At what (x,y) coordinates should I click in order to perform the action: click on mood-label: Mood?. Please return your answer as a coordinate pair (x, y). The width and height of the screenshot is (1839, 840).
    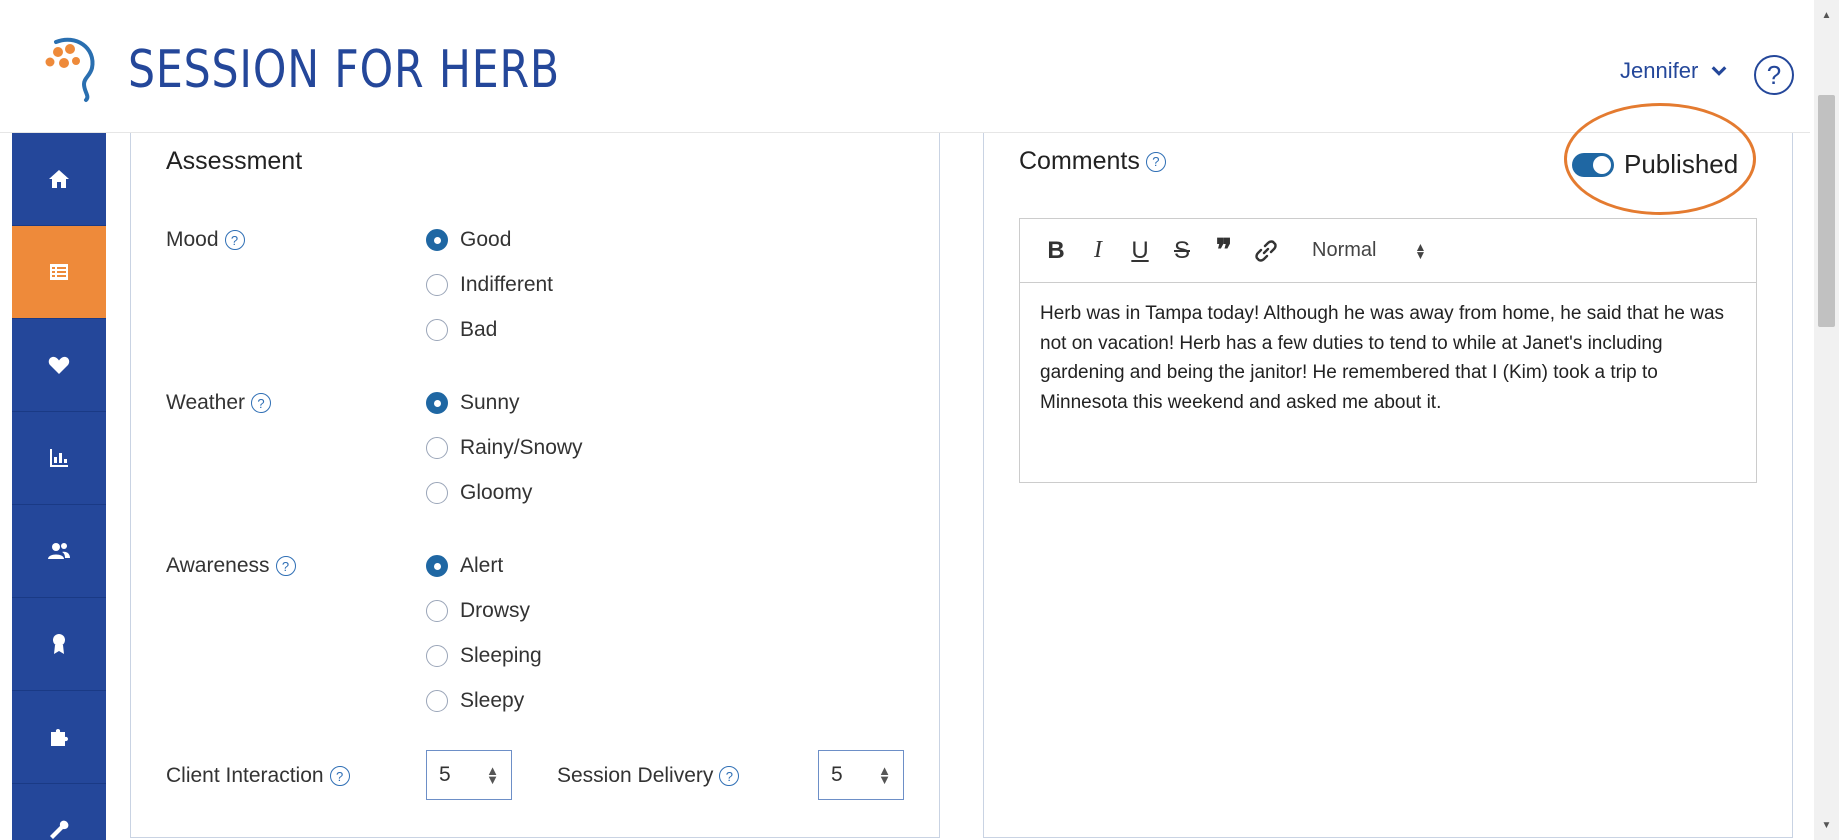
    Looking at the image, I should click on (205, 240).